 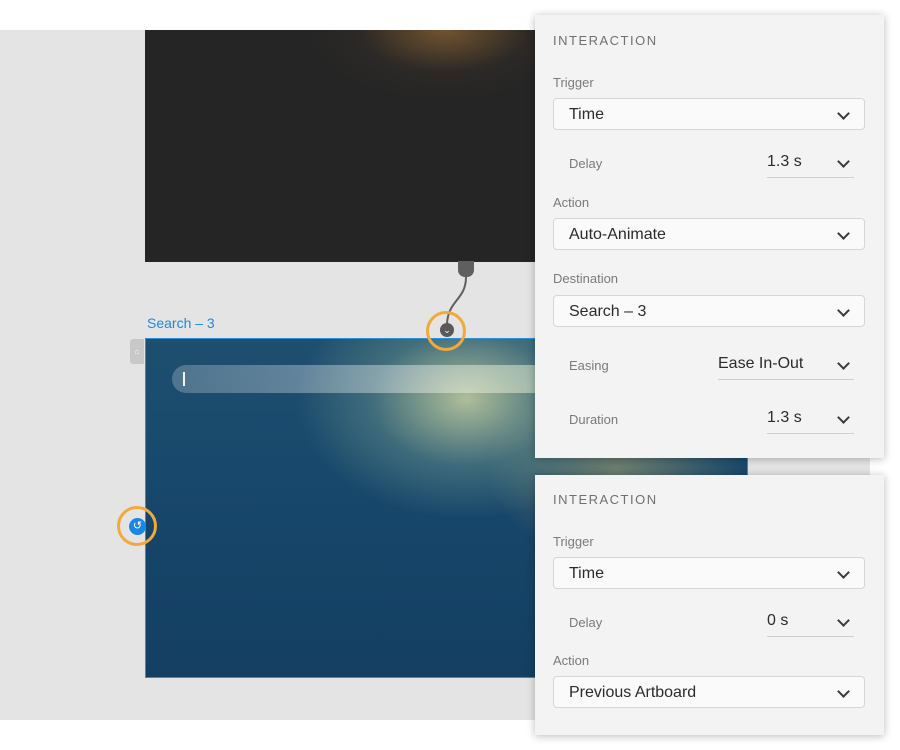 I want to click on delay-value: 1.3 s, so click(x=784, y=161).